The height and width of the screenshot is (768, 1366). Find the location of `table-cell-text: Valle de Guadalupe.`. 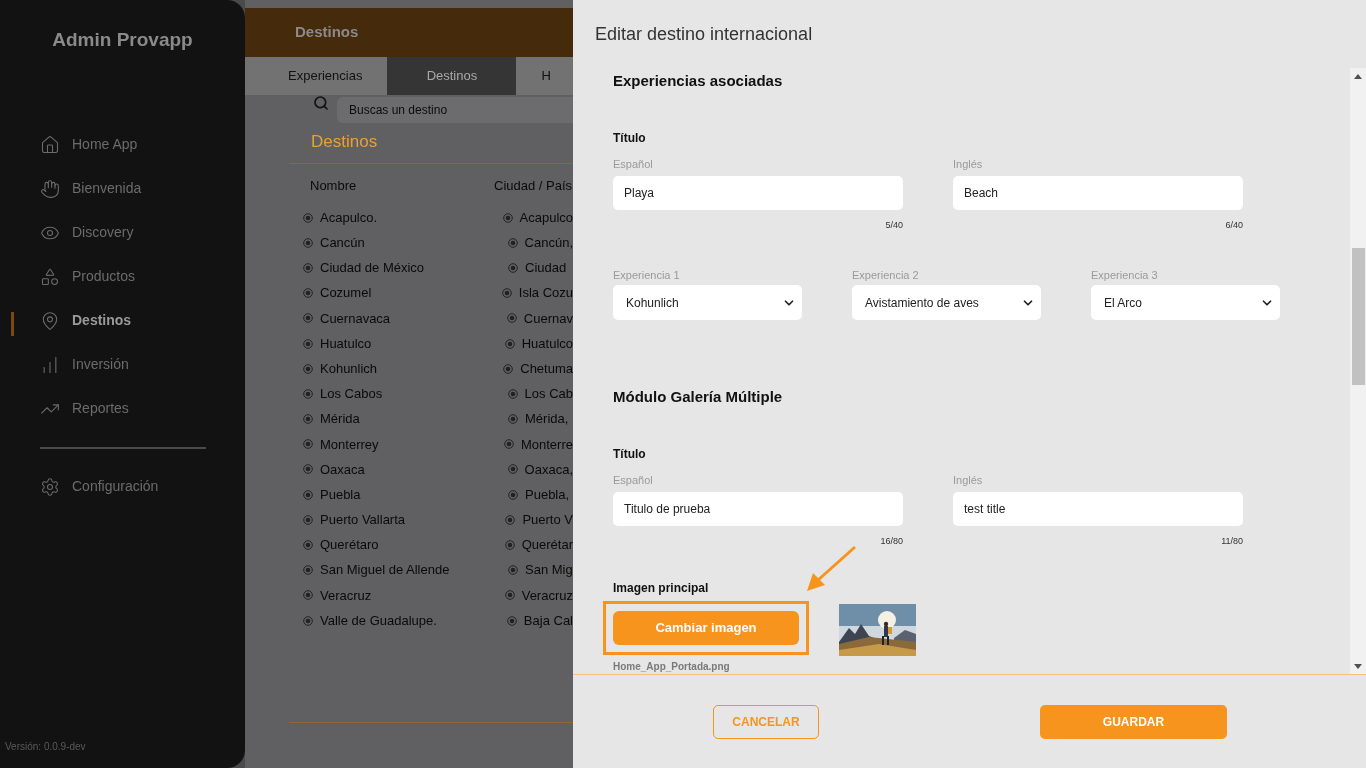

table-cell-text: Valle de Guadalupe. is located at coordinates (378, 620).